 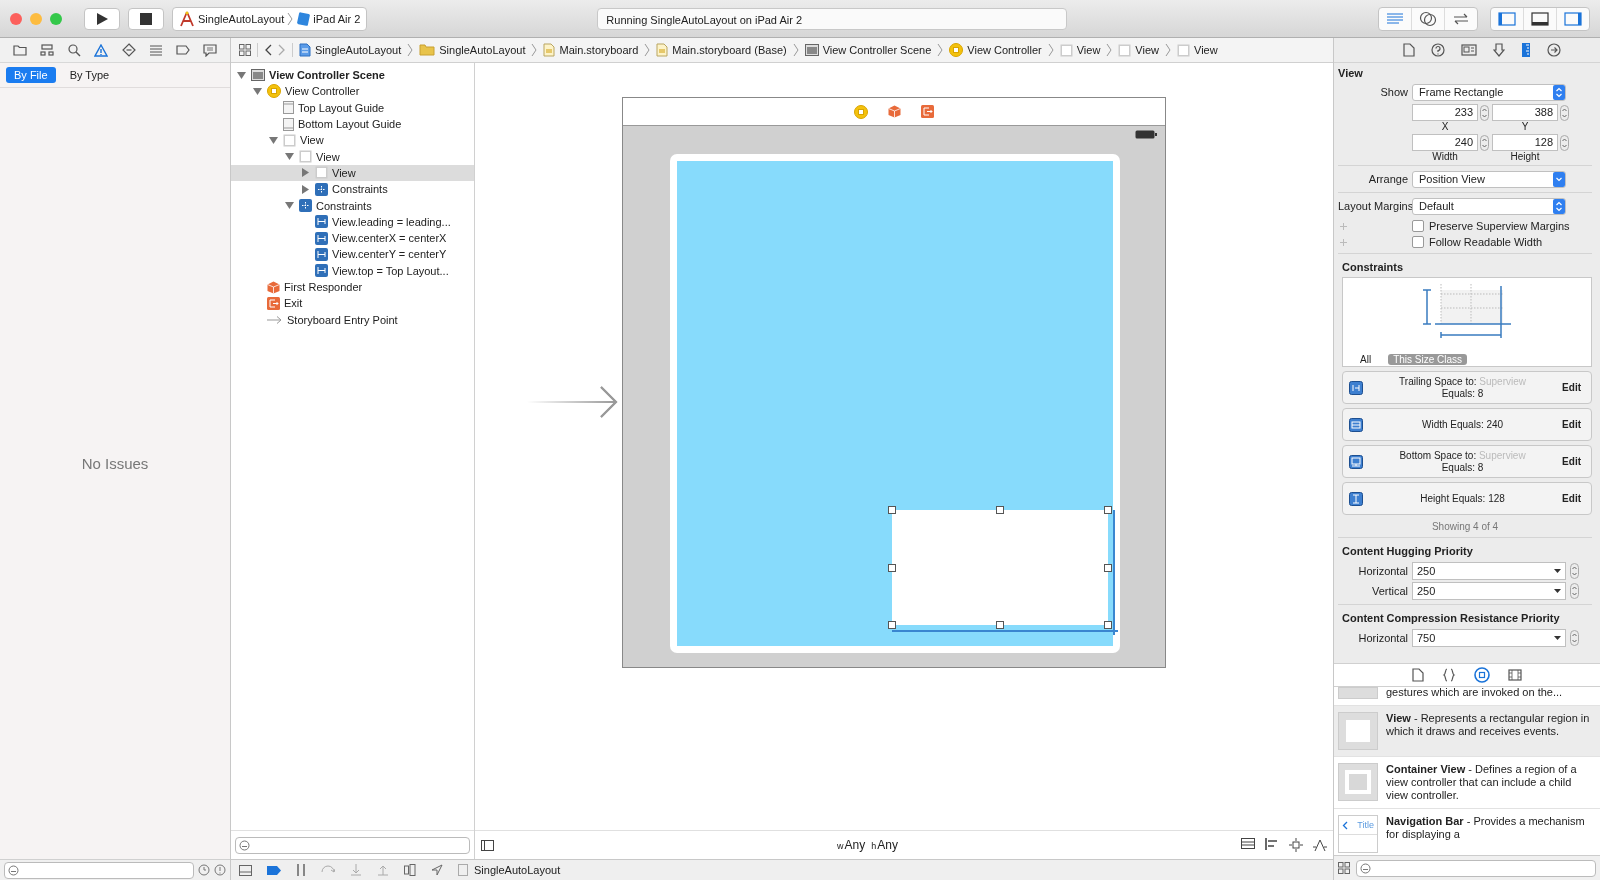 I want to click on show-popup: Frame Rectangle, so click(x=1489, y=92).